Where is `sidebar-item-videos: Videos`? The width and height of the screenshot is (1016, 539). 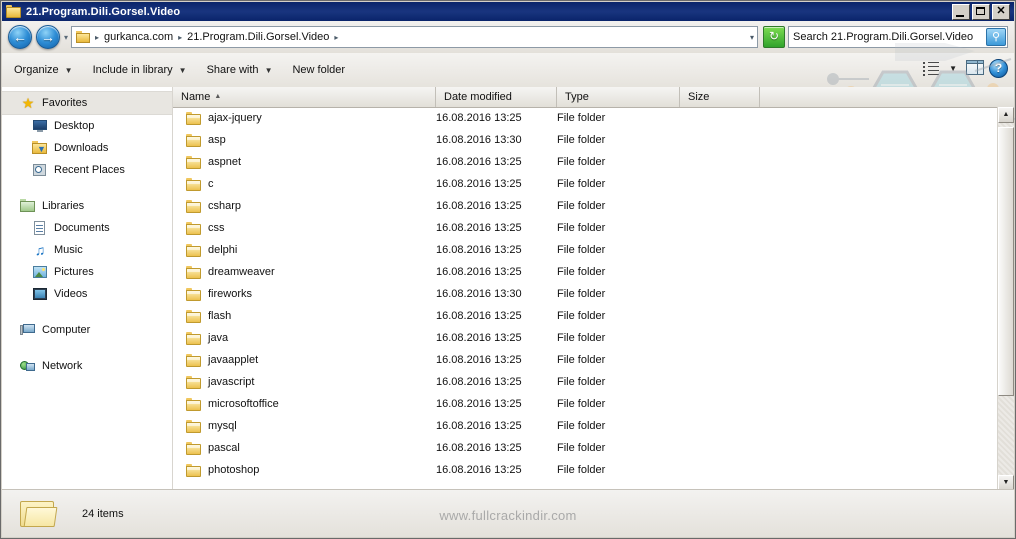
sidebar-item-videos: Videos is located at coordinates (87, 294).